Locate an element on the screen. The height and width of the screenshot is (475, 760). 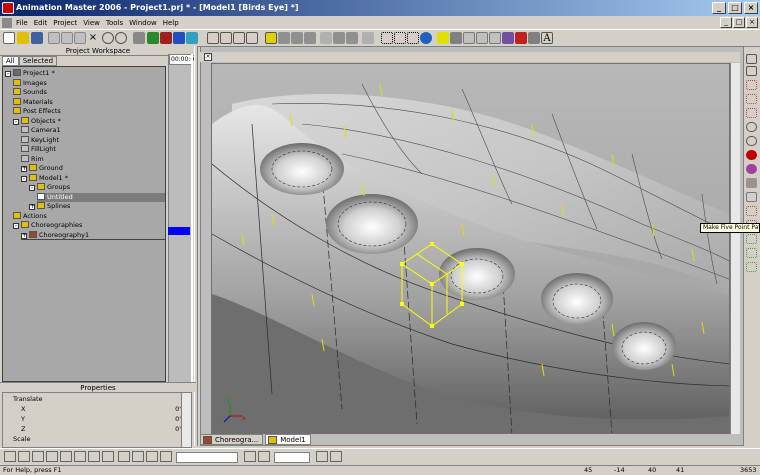
rotate-lock-icon is located at coordinates (66, 456).